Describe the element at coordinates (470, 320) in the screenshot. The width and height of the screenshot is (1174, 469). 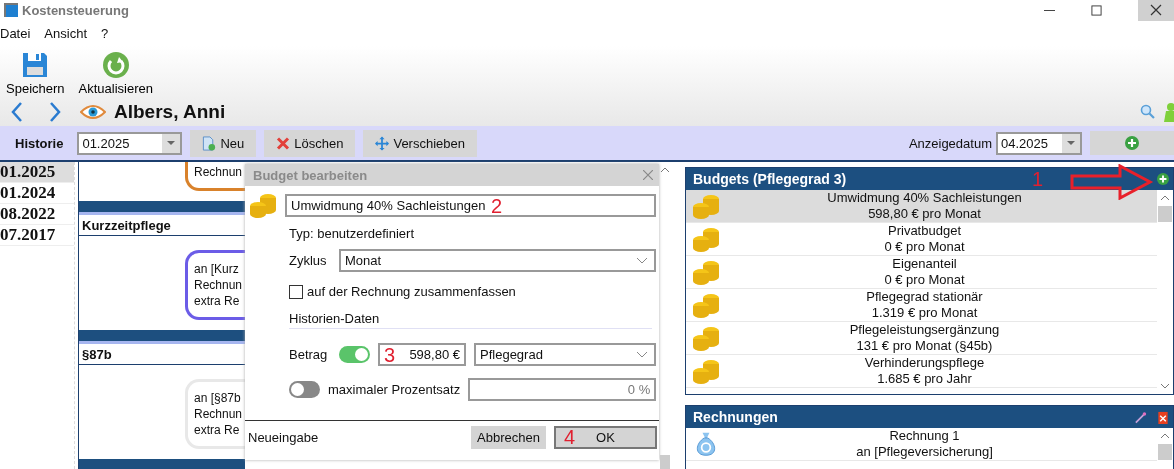
I see `section-heading: Historien-Daten` at that location.